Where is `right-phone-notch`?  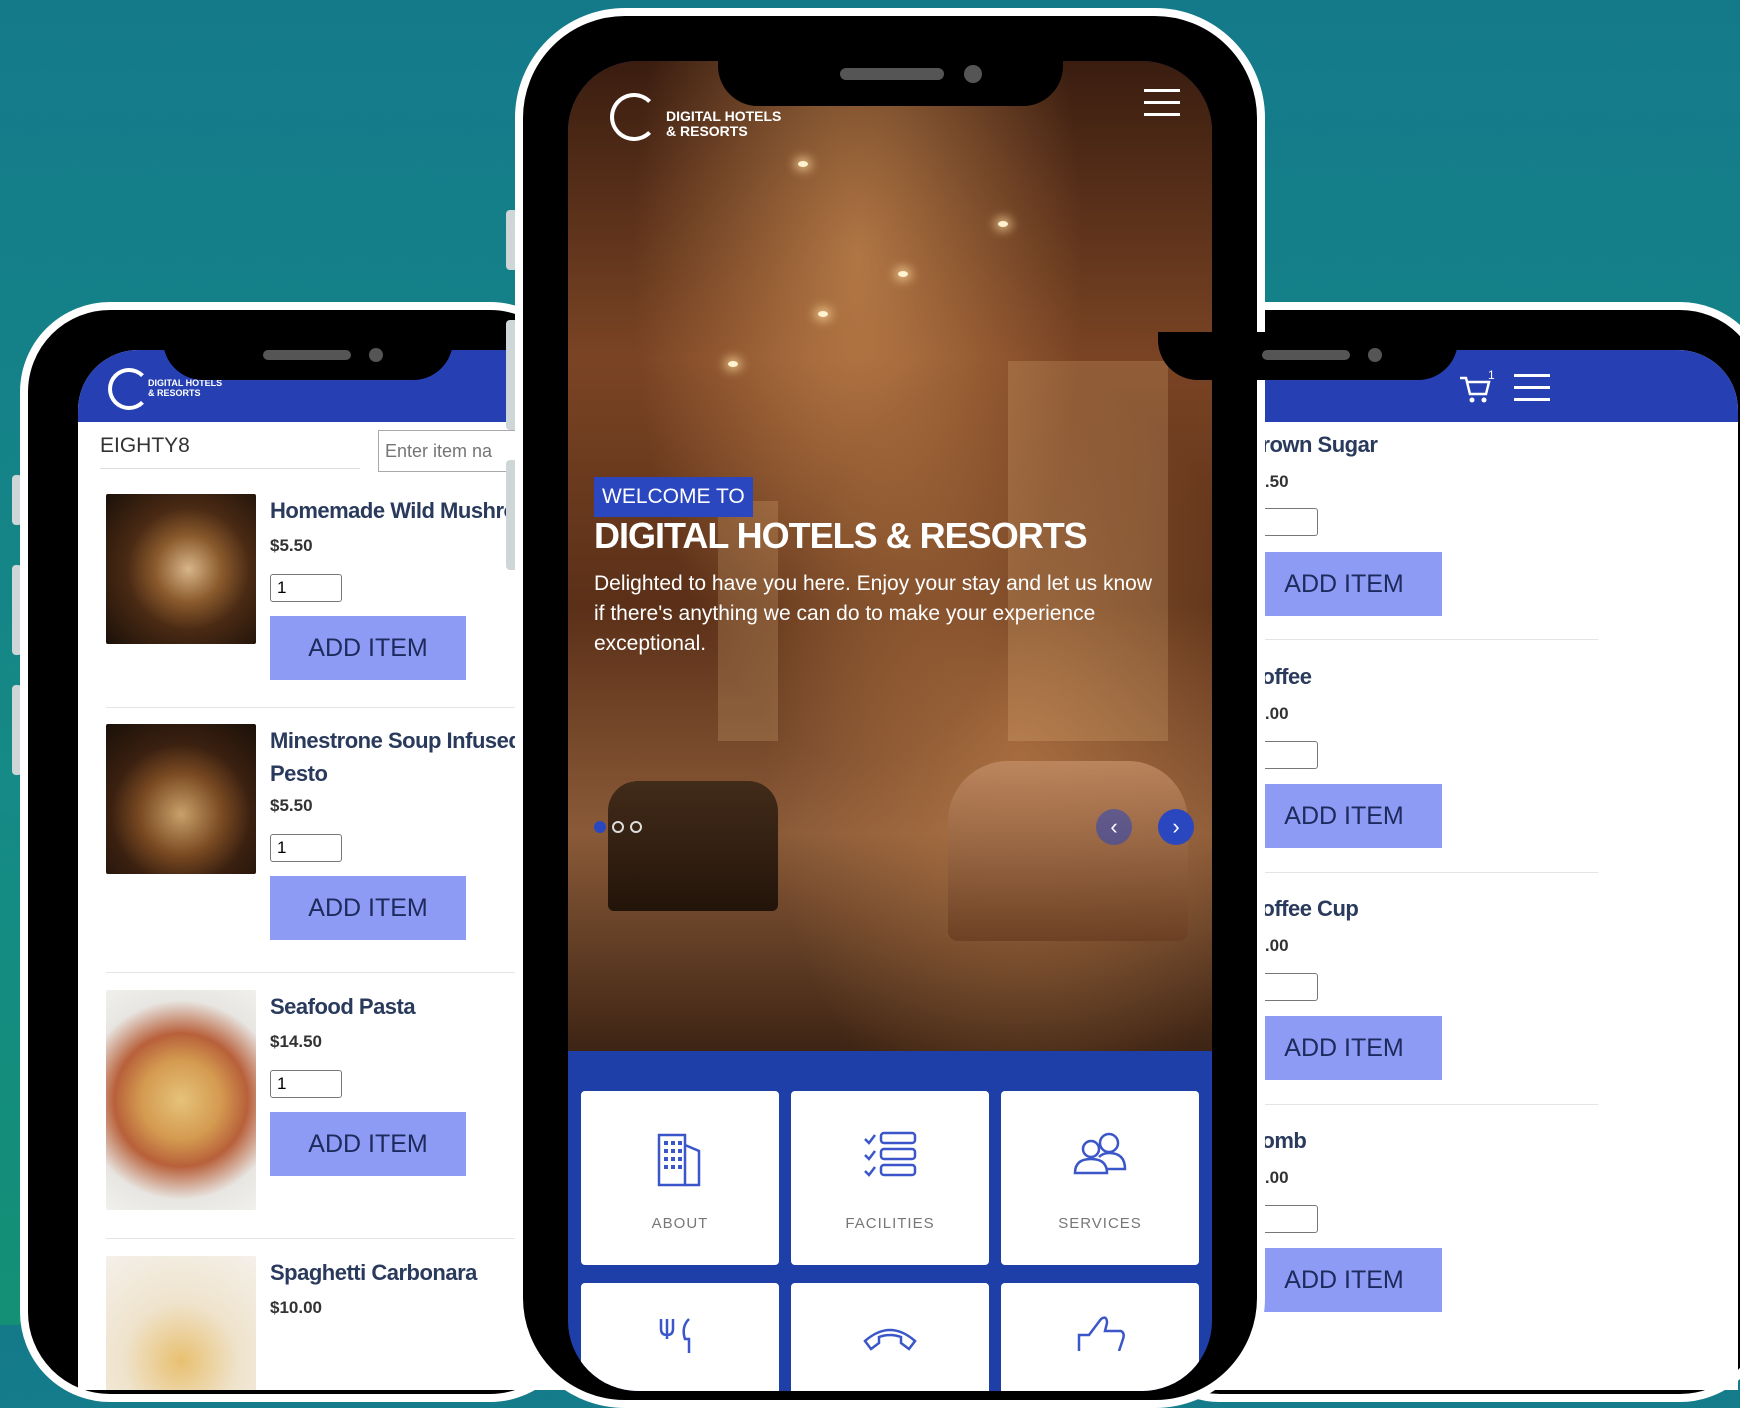 right-phone-notch is located at coordinates (1308, 356).